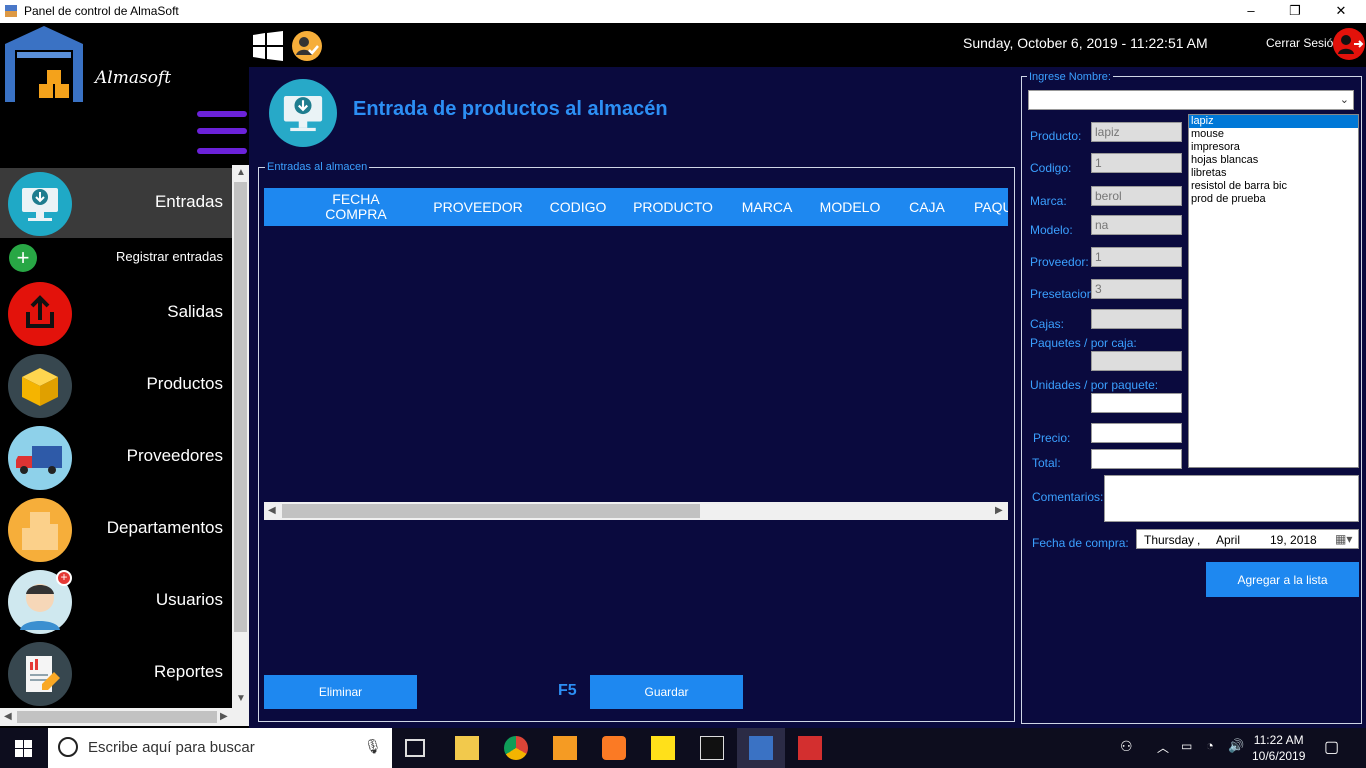 The width and height of the screenshot is (1366, 768). I want to click on column-header: CAJA, so click(927, 207).